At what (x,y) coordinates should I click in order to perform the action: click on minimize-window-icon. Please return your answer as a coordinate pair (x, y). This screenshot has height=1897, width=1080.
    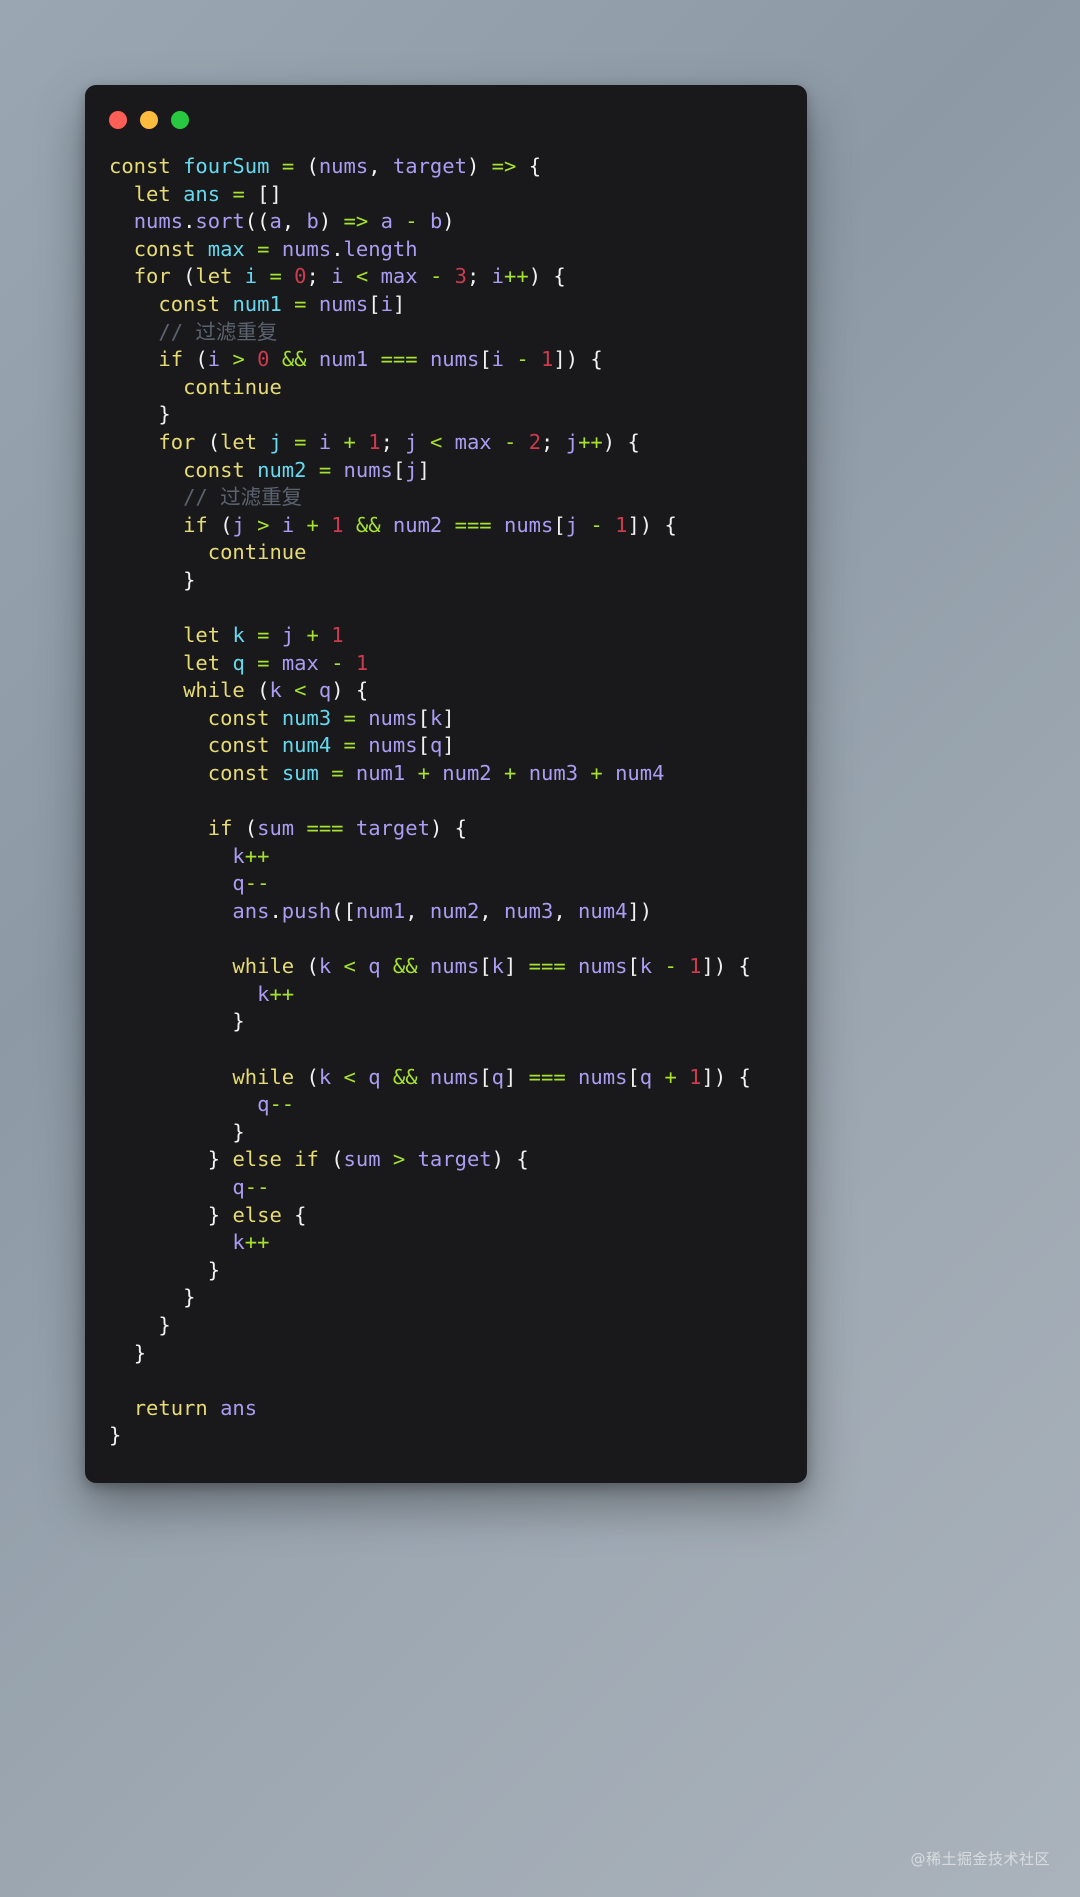
    Looking at the image, I should click on (149, 120).